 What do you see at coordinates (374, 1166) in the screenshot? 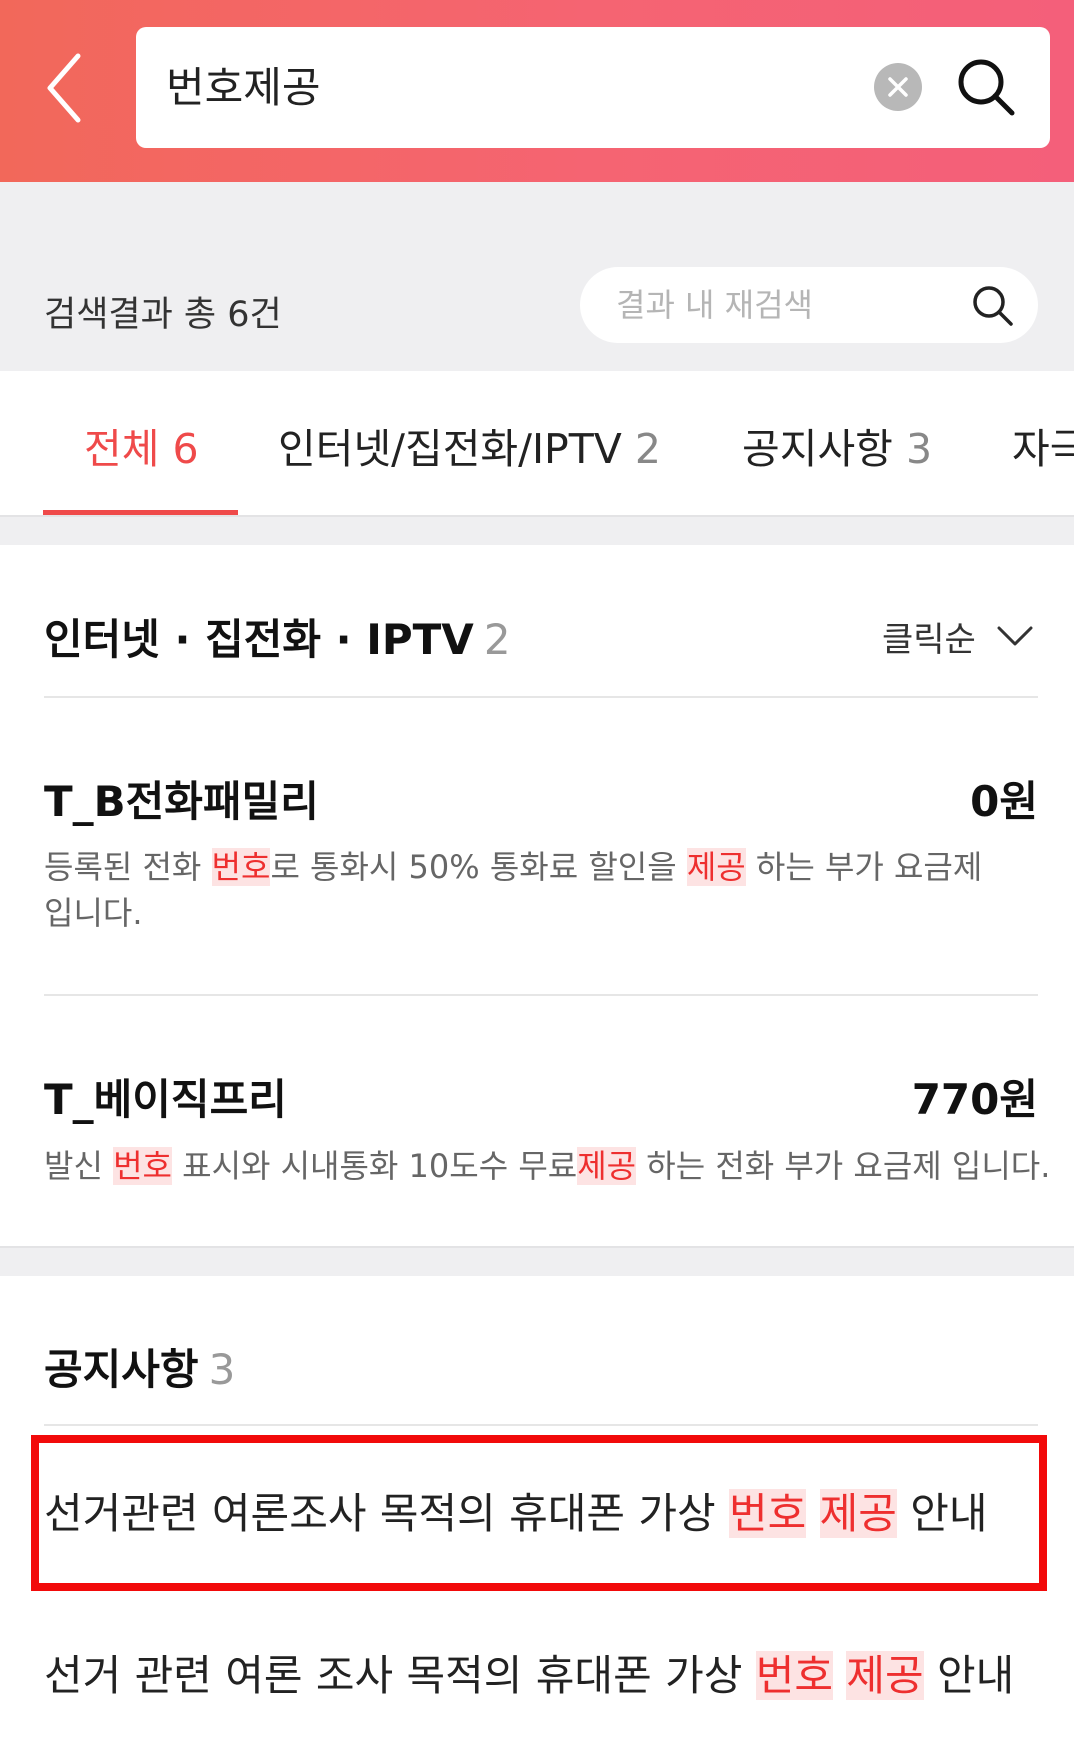
I see `desc-text: 표시와 시내통화 10도수 무료` at bounding box center [374, 1166].